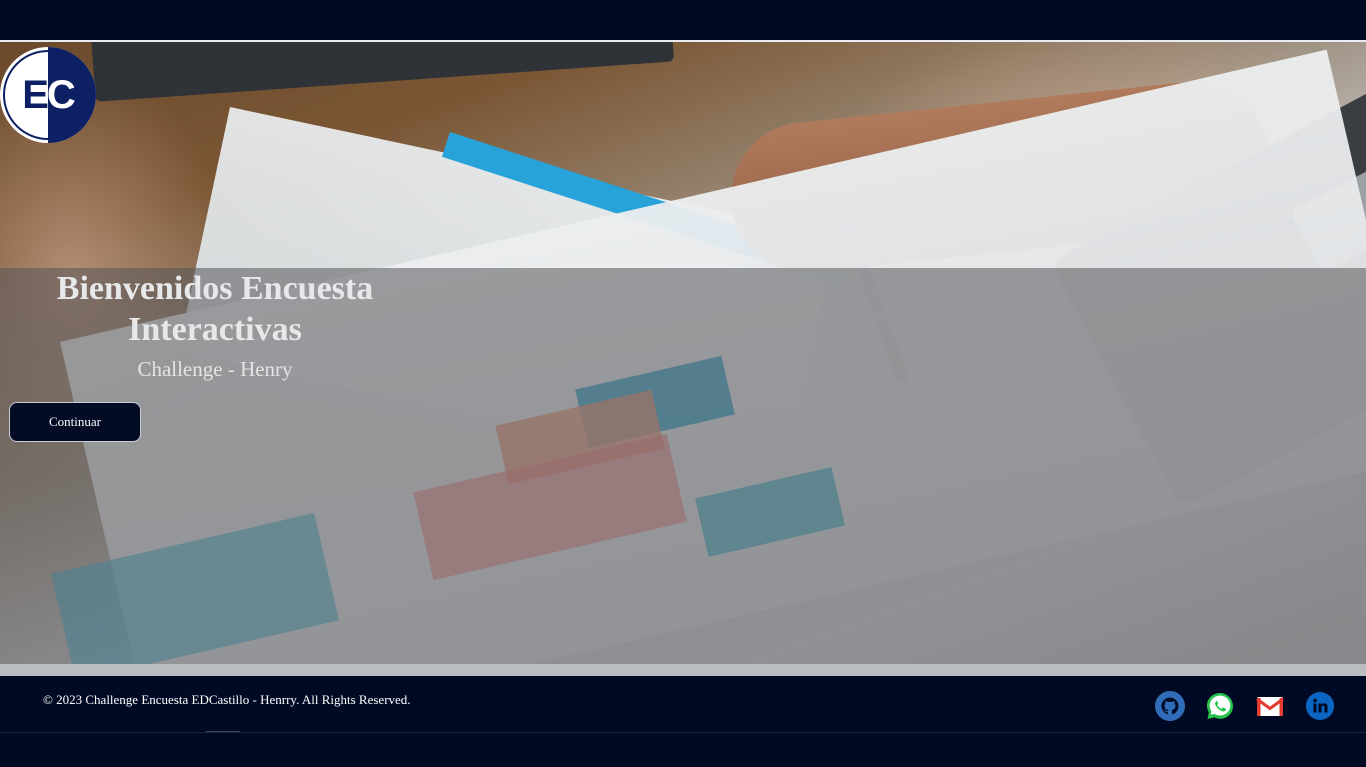 The image size is (1366, 767). I want to click on footer-divider-strip, so click(683, 670).